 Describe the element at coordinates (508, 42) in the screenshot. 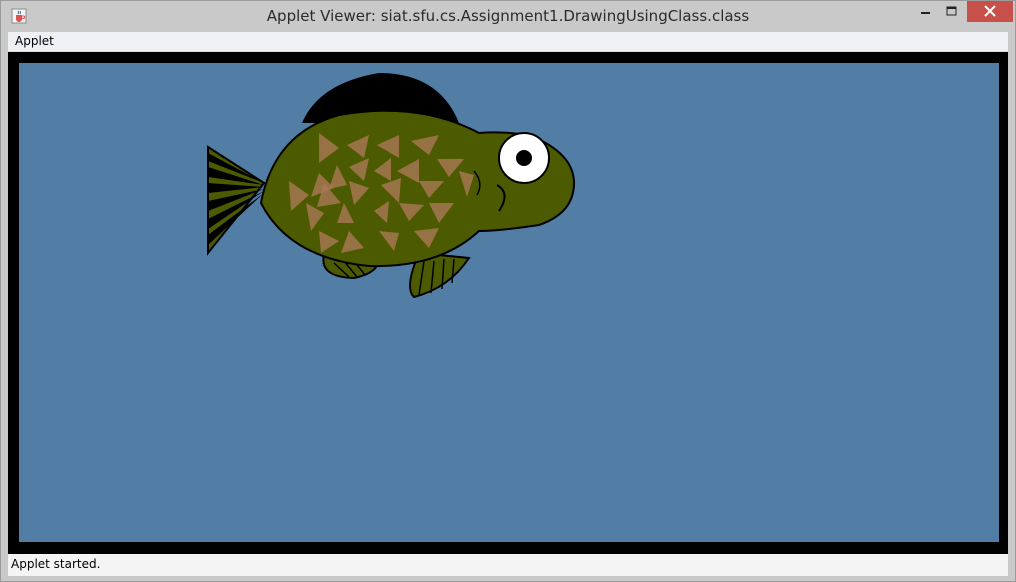

I see `menu-bar: Applet` at that location.